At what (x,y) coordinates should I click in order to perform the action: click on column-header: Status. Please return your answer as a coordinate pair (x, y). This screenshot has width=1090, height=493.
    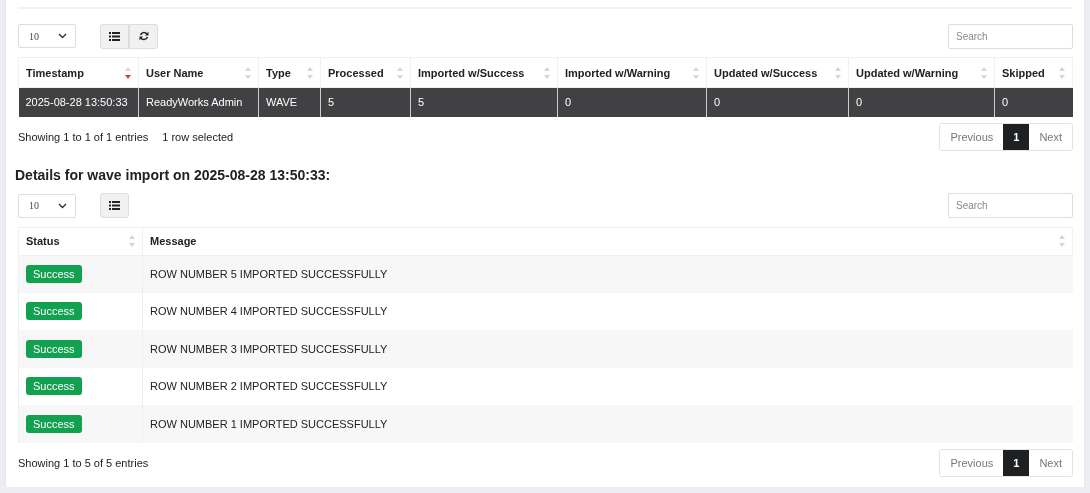
    Looking at the image, I should click on (43, 241).